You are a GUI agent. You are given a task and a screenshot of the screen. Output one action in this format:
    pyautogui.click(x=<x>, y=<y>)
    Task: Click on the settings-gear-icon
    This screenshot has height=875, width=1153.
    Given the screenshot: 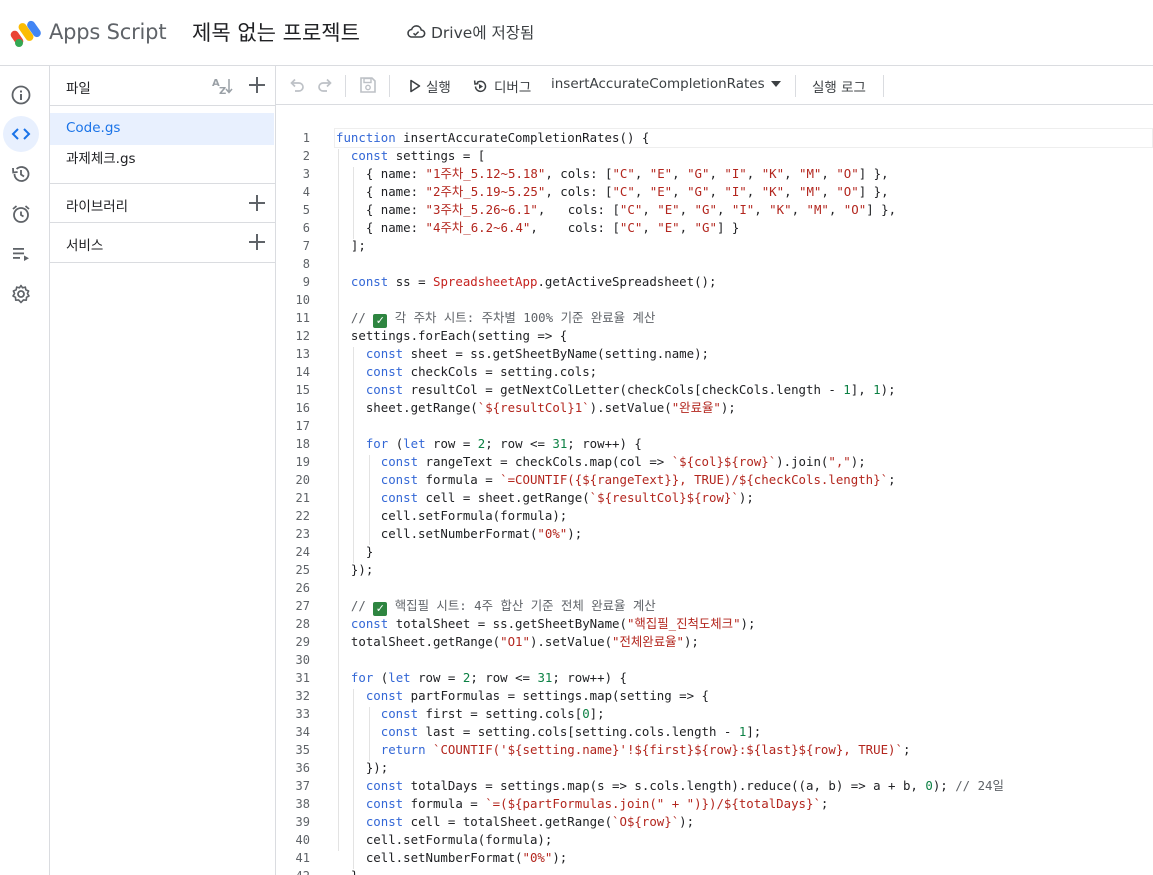 What is the action you would take?
    pyautogui.click(x=21, y=294)
    